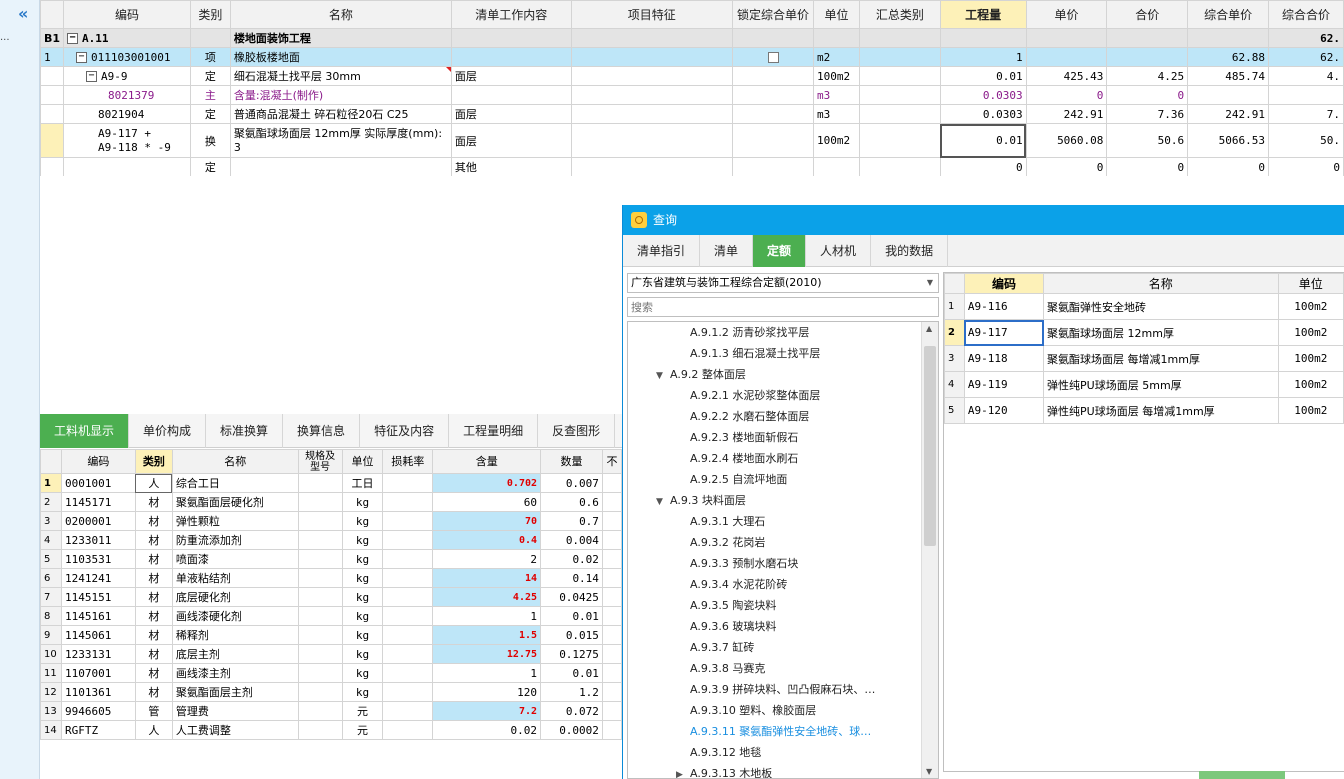  What do you see at coordinates (98, 654) in the screenshot?
I see `row-code: 1233131` at bounding box center [98, 654].